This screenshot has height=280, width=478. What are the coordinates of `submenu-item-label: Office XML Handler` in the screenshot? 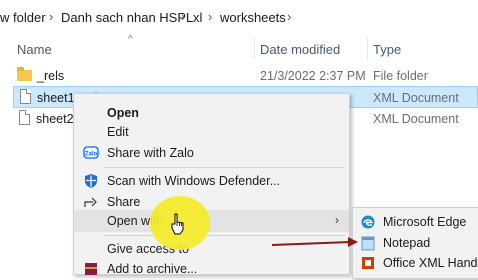 It's located at (430, 263).